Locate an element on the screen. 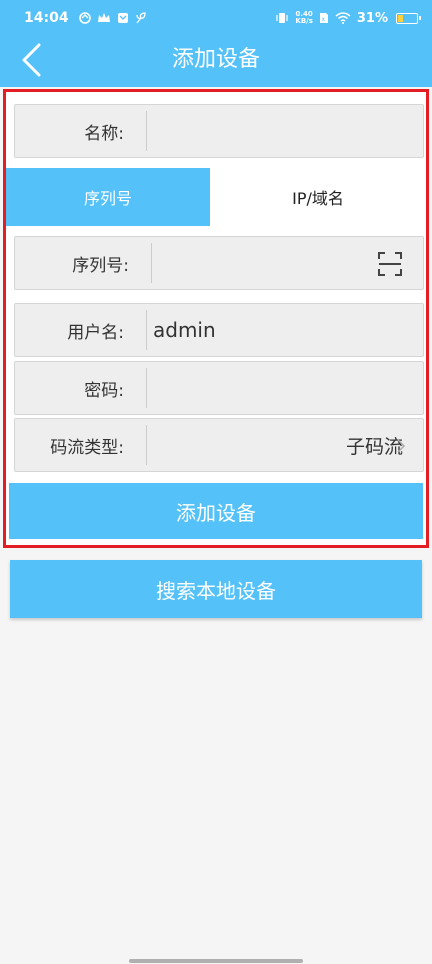 Image resolution: width=432 pixels, height=964 pixels. tab-ip-domain: IP/域名 is located at coordinates (318, 197).